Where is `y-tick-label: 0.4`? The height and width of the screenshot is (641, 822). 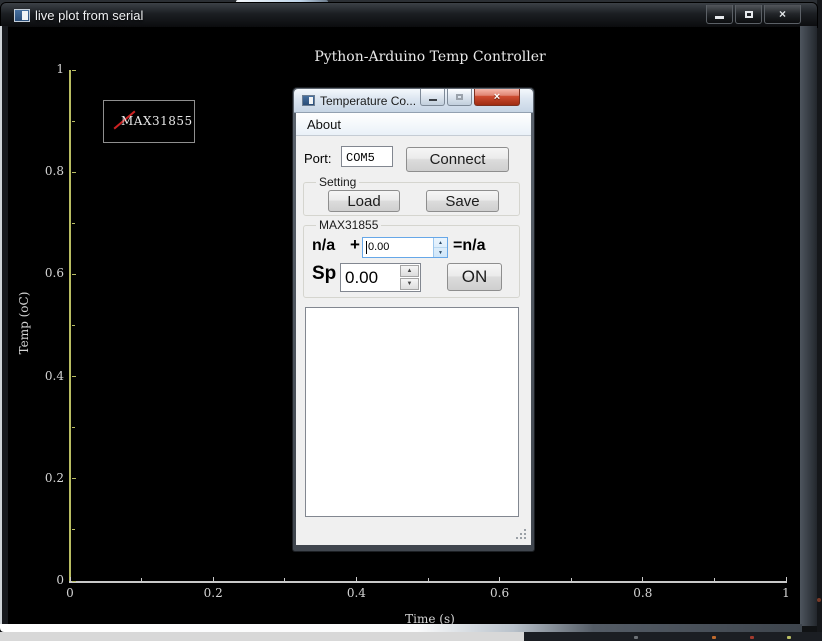
y-tick-label: 0.4 is located at coordinates (54, 375).